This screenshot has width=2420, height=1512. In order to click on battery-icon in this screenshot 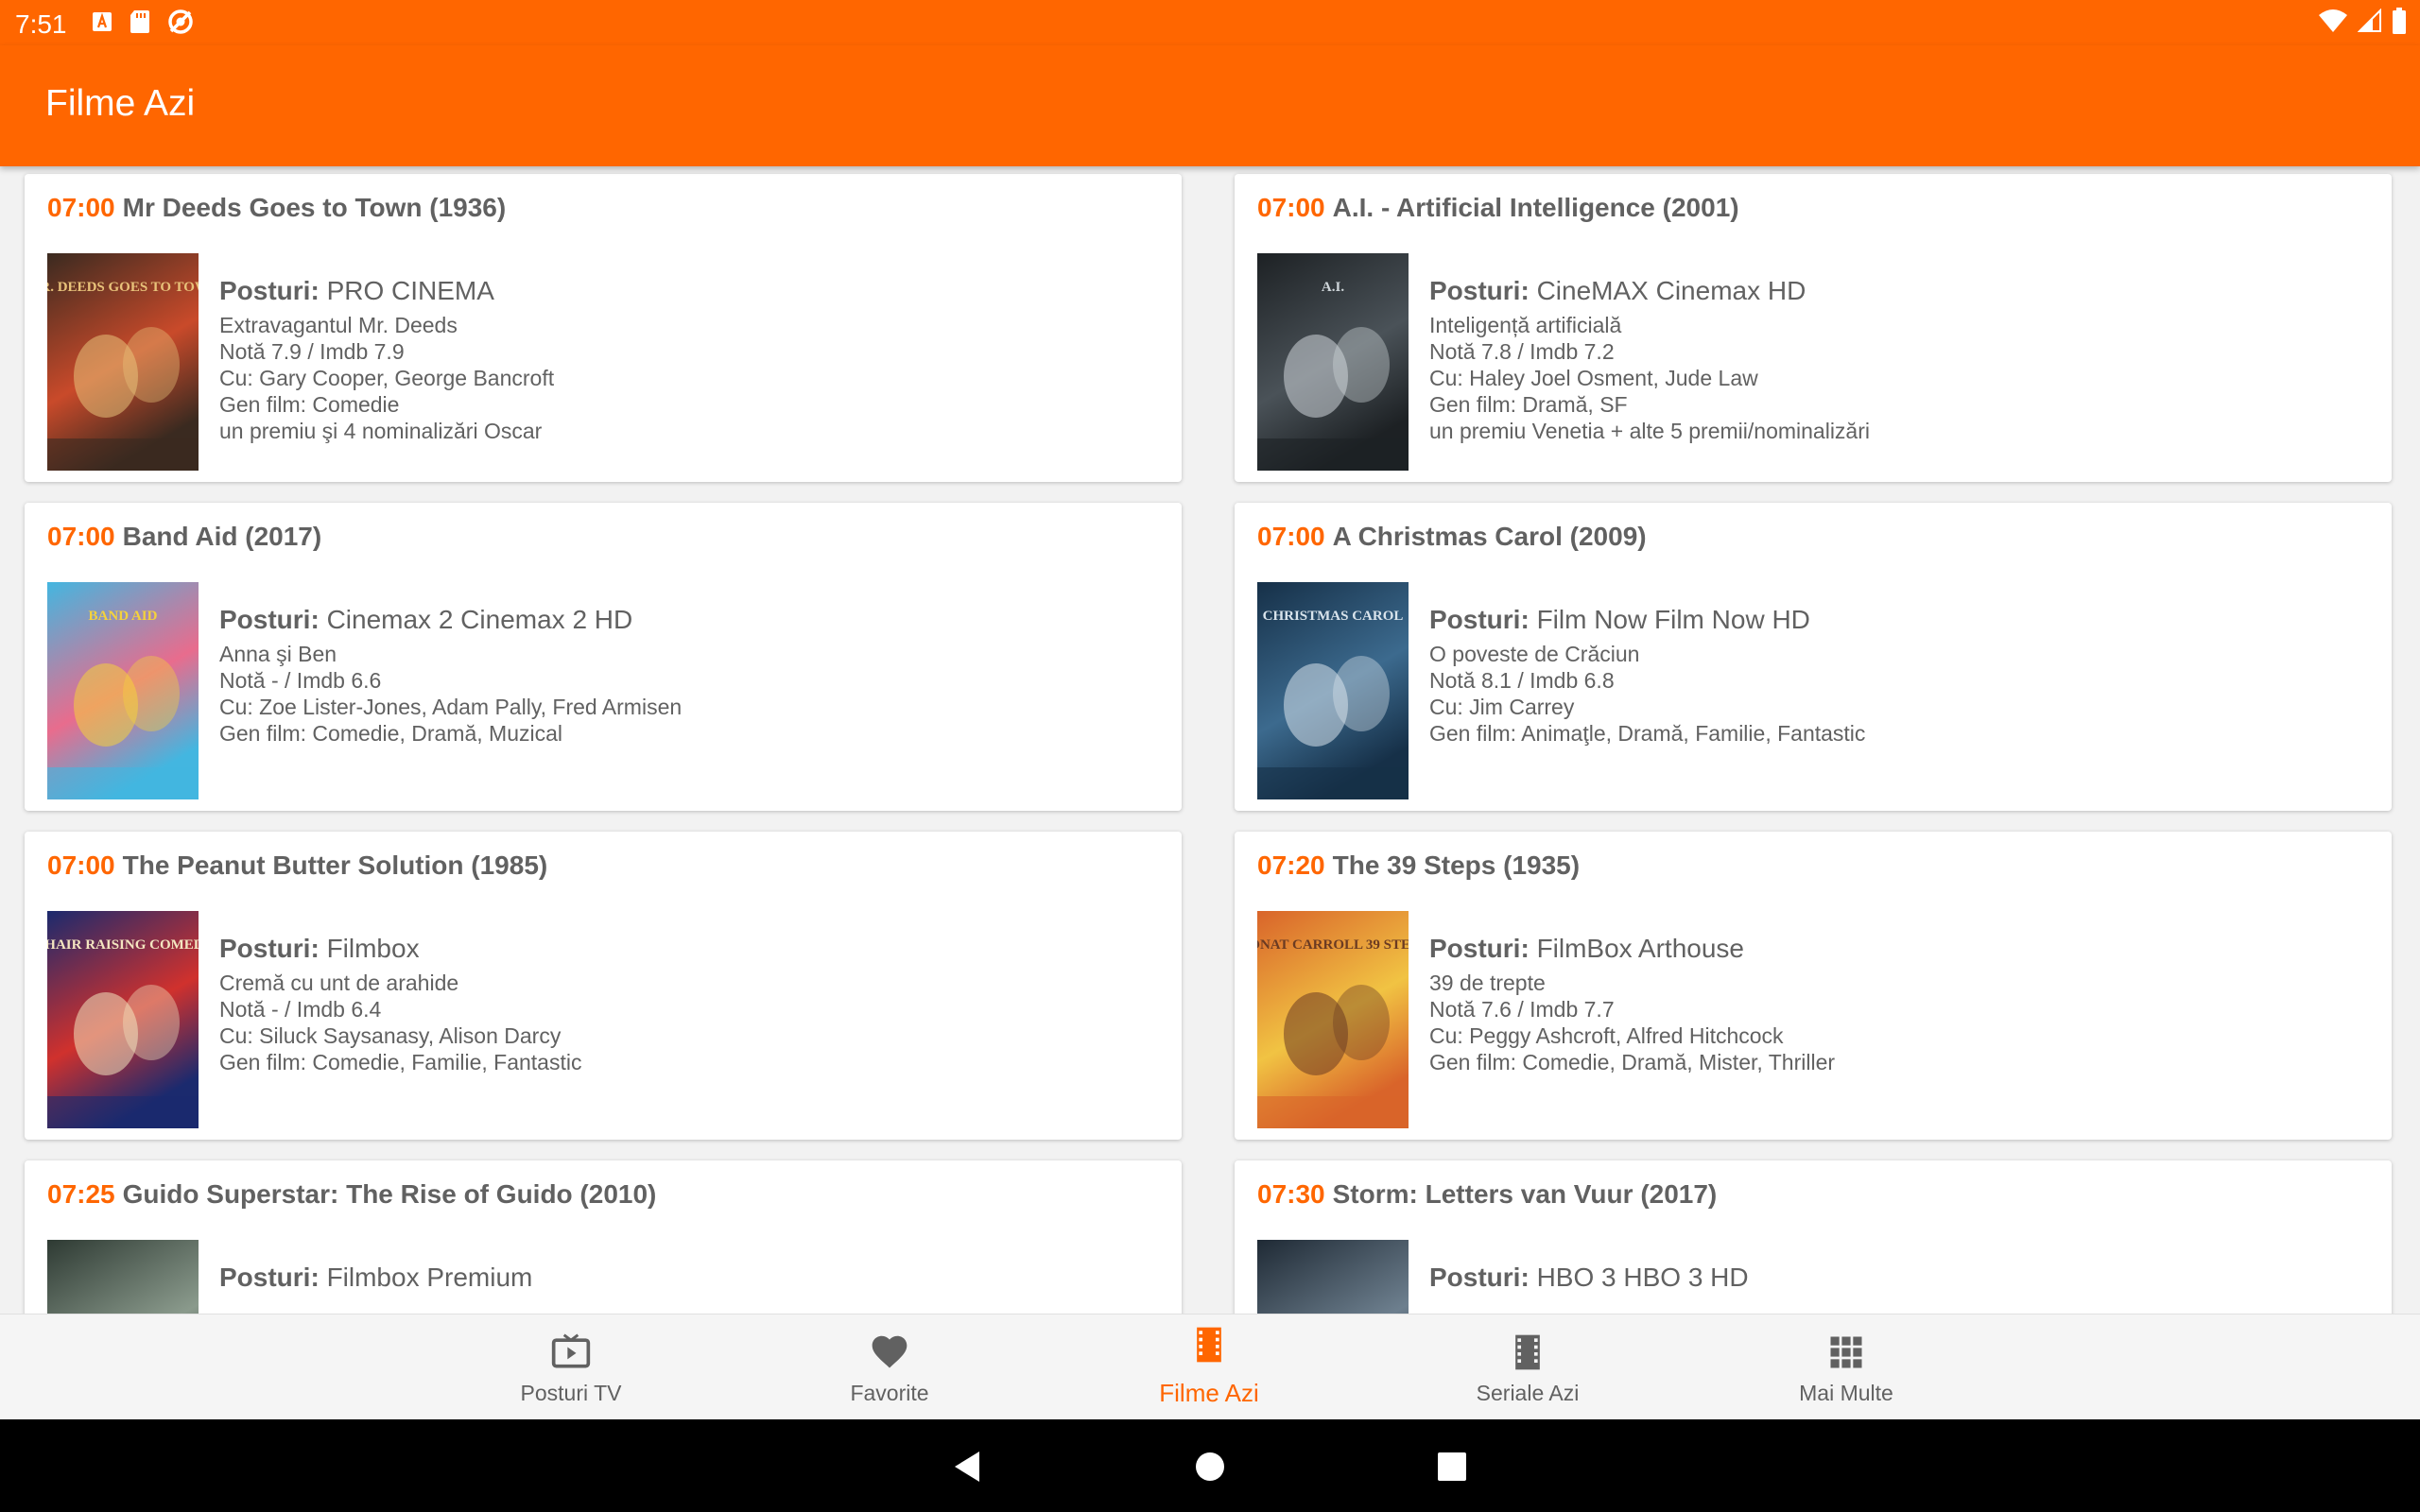, I will do `click(2399, 21)`.